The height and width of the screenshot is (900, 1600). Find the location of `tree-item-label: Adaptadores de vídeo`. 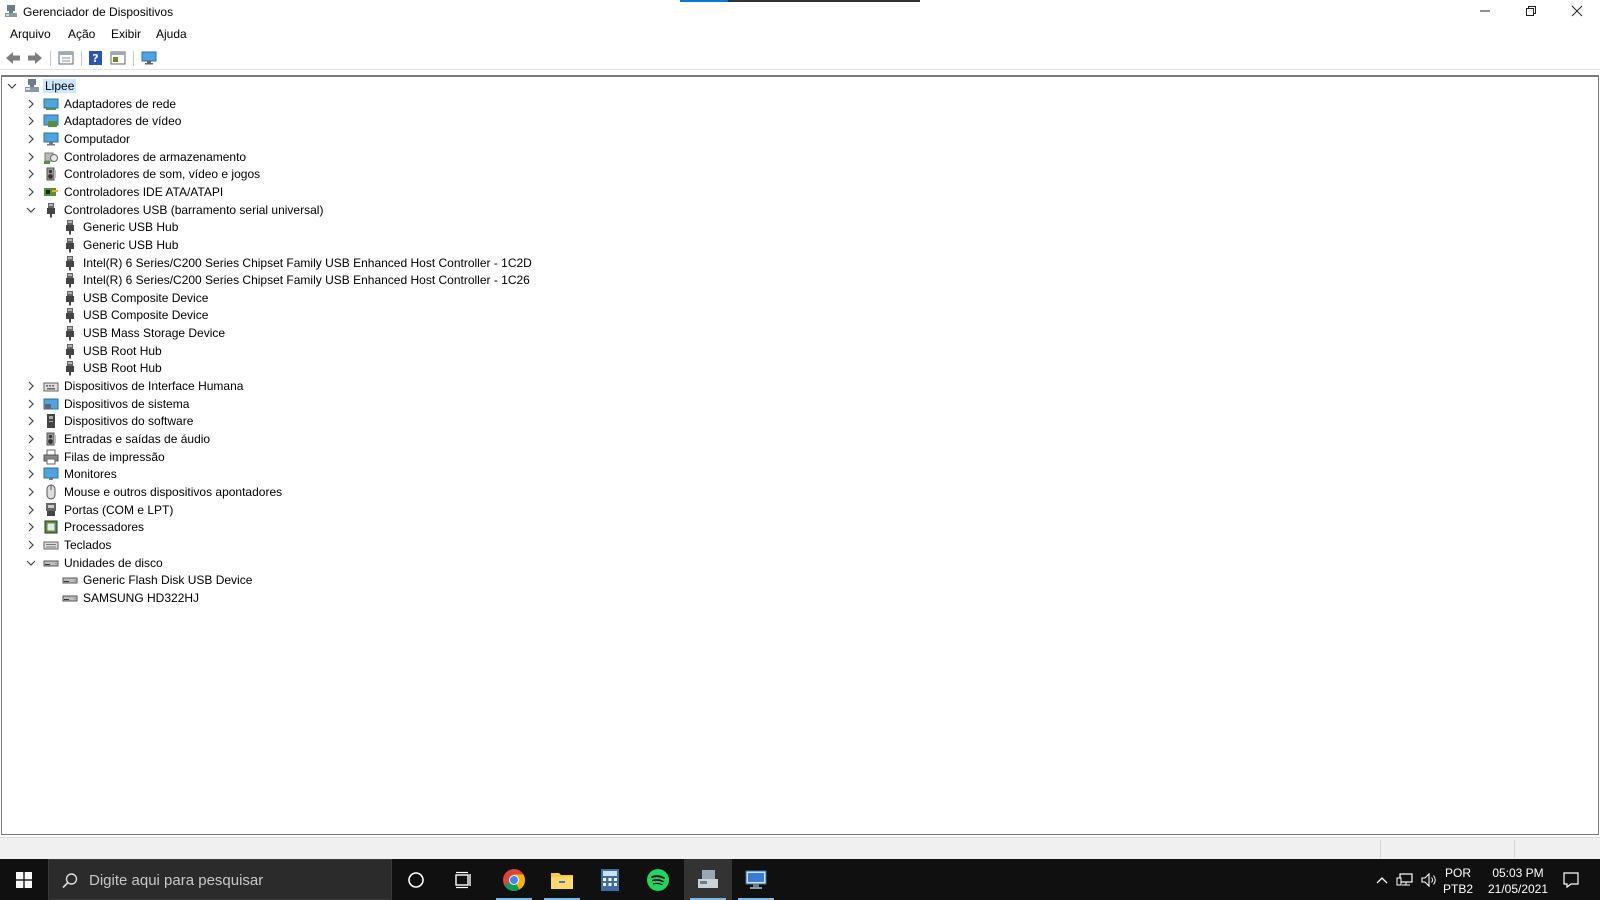

tree-item-label: Adaptadores de vídeo is located at coordinates (123, 121).